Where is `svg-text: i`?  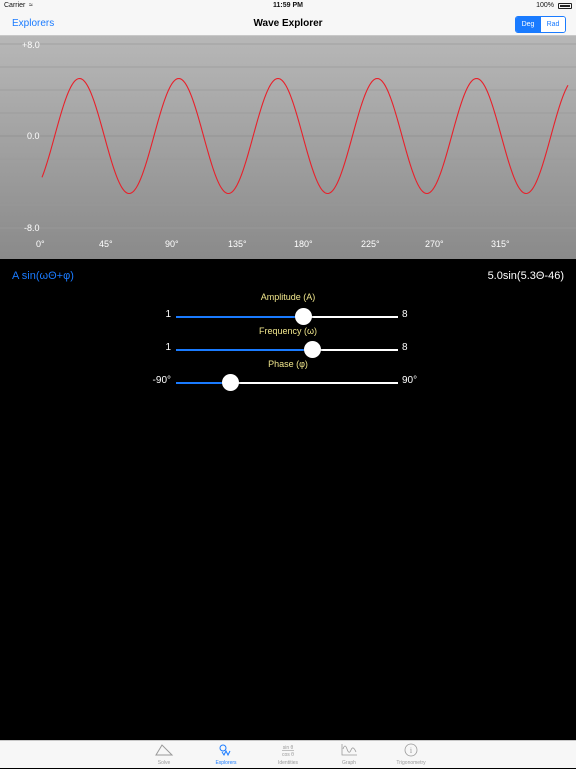
svg-text: i is located at coordinates (411, 750).